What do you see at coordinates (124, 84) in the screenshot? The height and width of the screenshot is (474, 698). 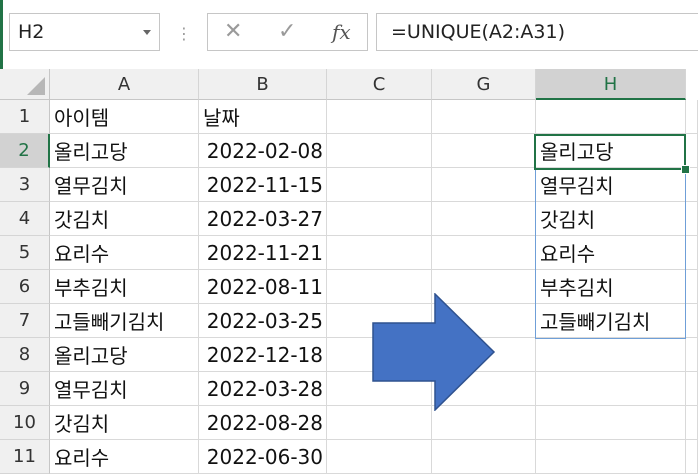 I see `column-header-a: A` at bounding box center [124, 84].